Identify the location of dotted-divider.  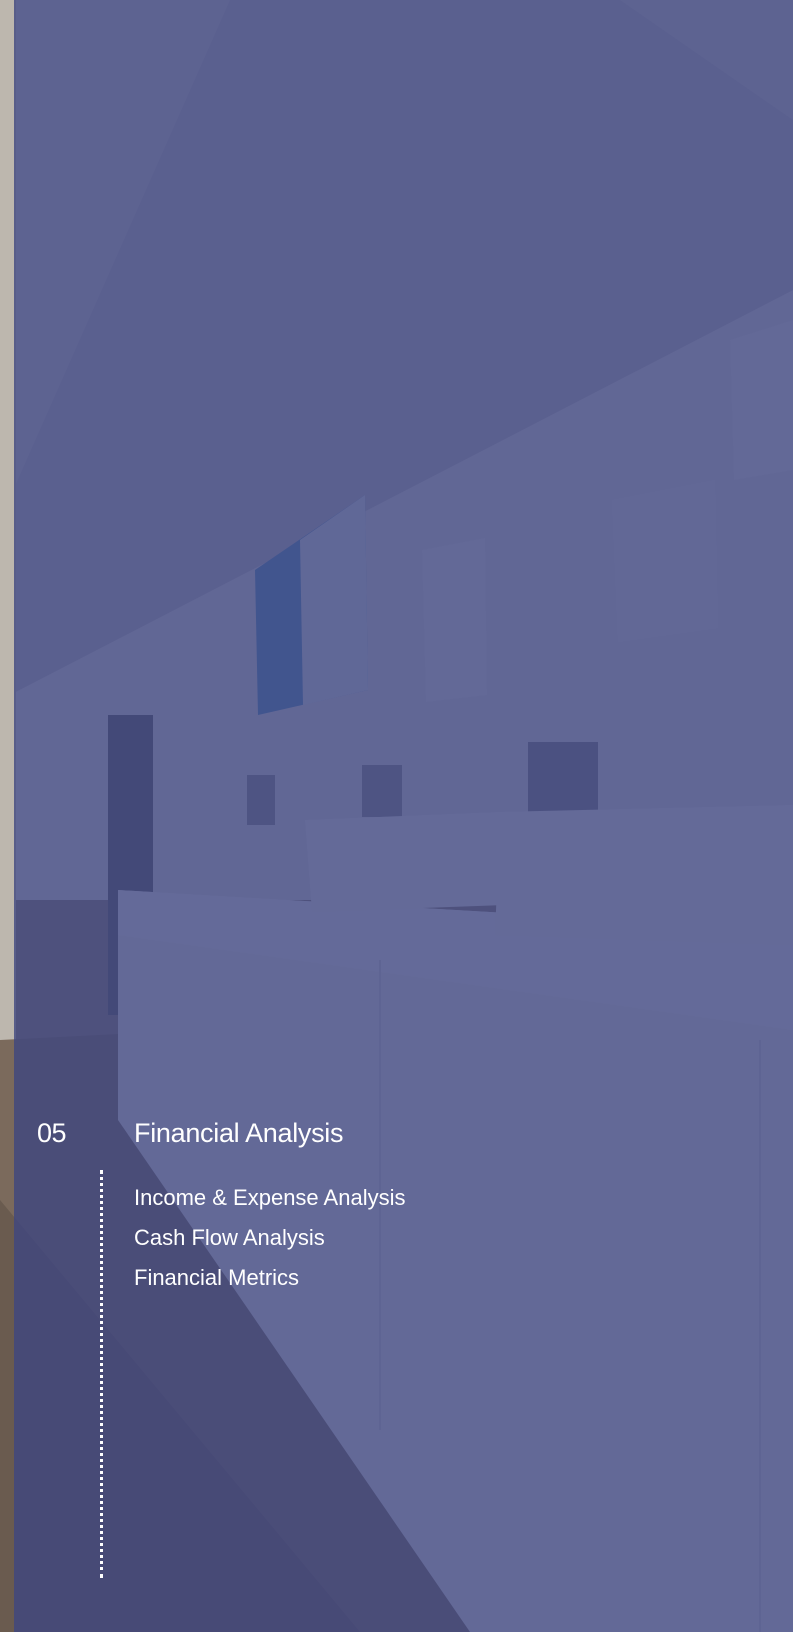
(101, 1374).